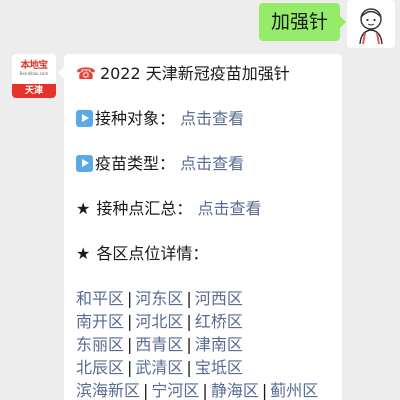  What do you see at coordinates (159, 321) in the screenshot?
I see `district-link: 河北区` at bounding box center [159, 321].